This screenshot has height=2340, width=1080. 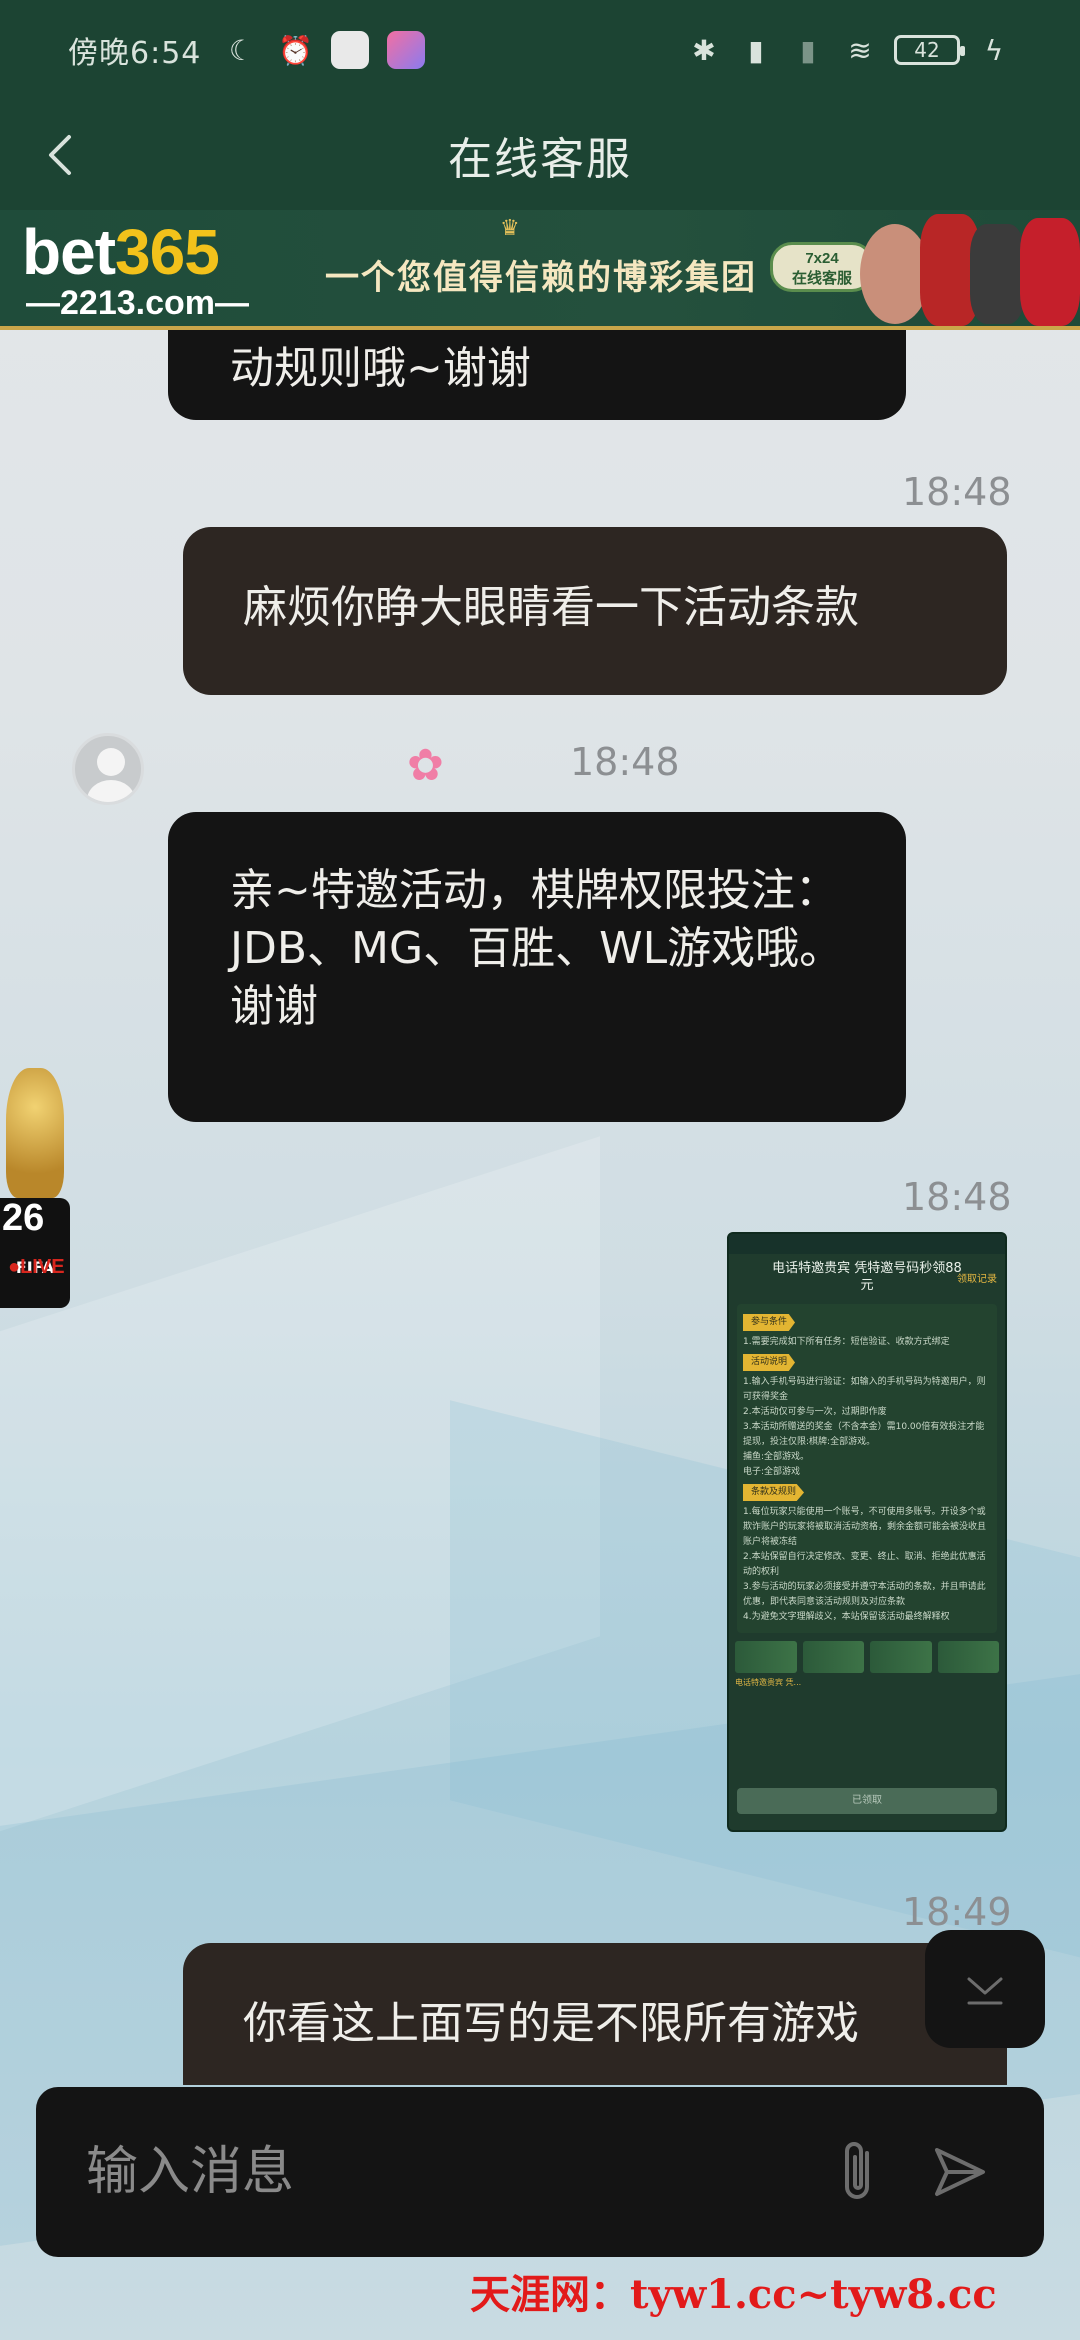 What do you see at coordinates (241, 50) in the screenshot?
I see `moon-icon: ☾` at bounding box center [241, 50].